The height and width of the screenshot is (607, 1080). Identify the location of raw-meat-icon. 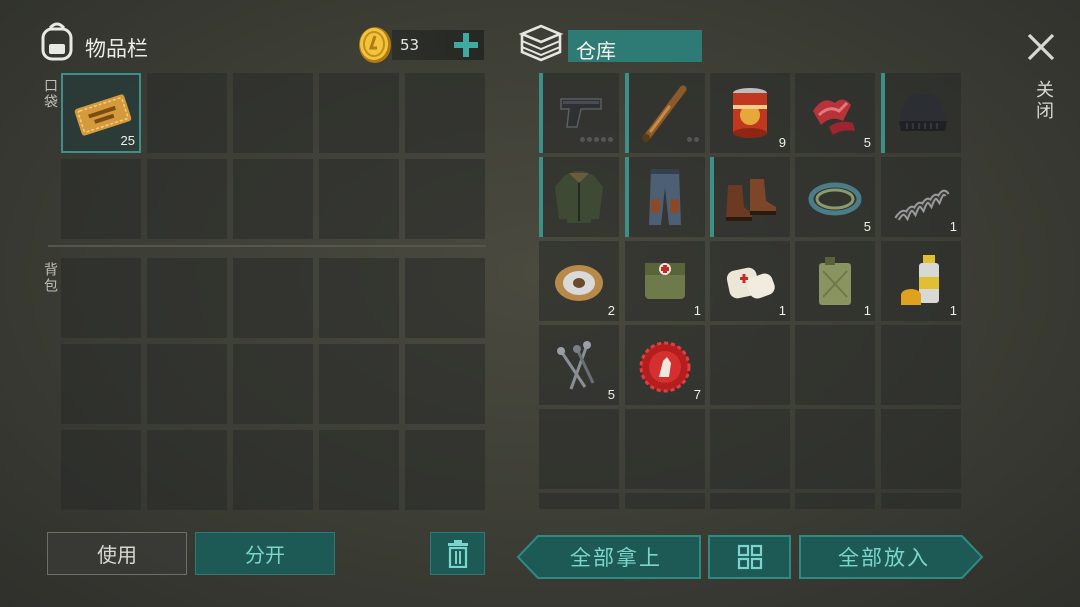
(834, 117).